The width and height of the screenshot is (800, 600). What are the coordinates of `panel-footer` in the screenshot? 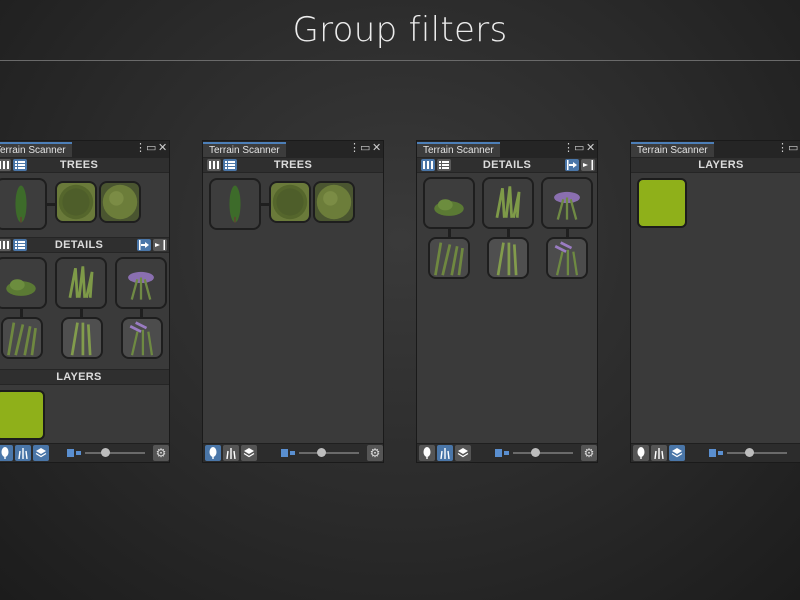 It's located at (715, 452).